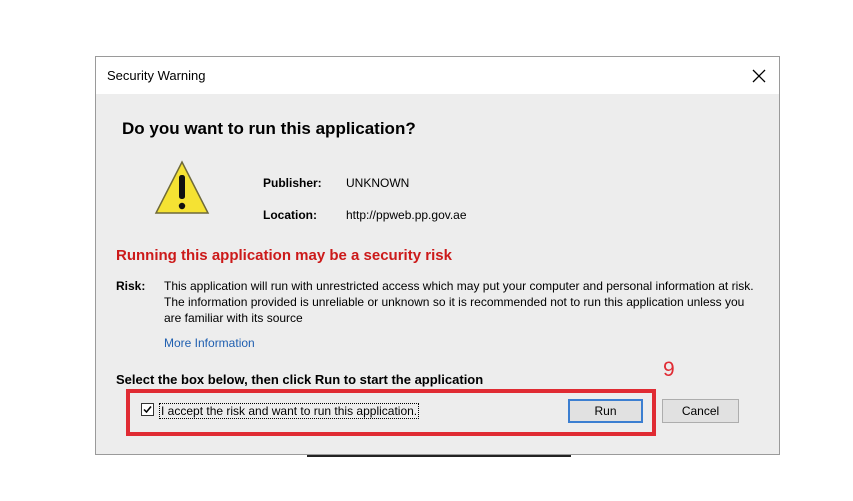 The image size is (853, 501). I want to click on location-label: Location:, so click(290, 215).